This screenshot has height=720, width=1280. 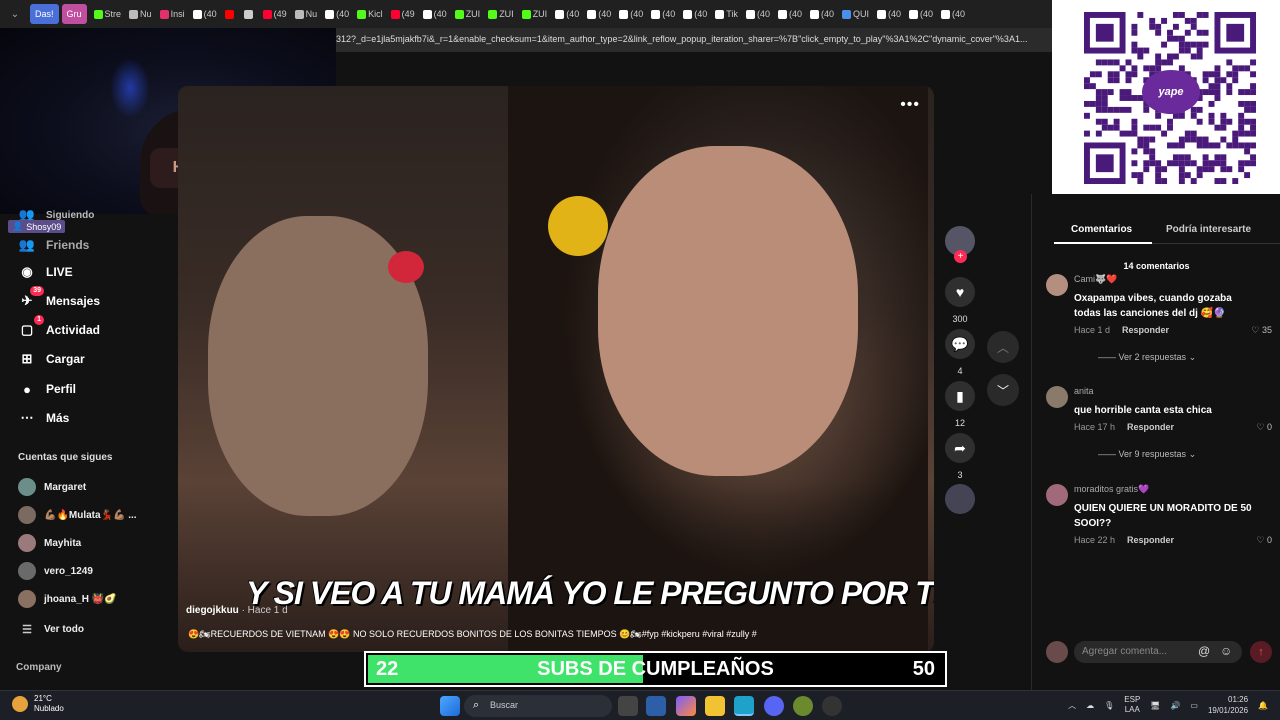 I want to click on like-action: ♥ 300, so click(x=960, y=300).